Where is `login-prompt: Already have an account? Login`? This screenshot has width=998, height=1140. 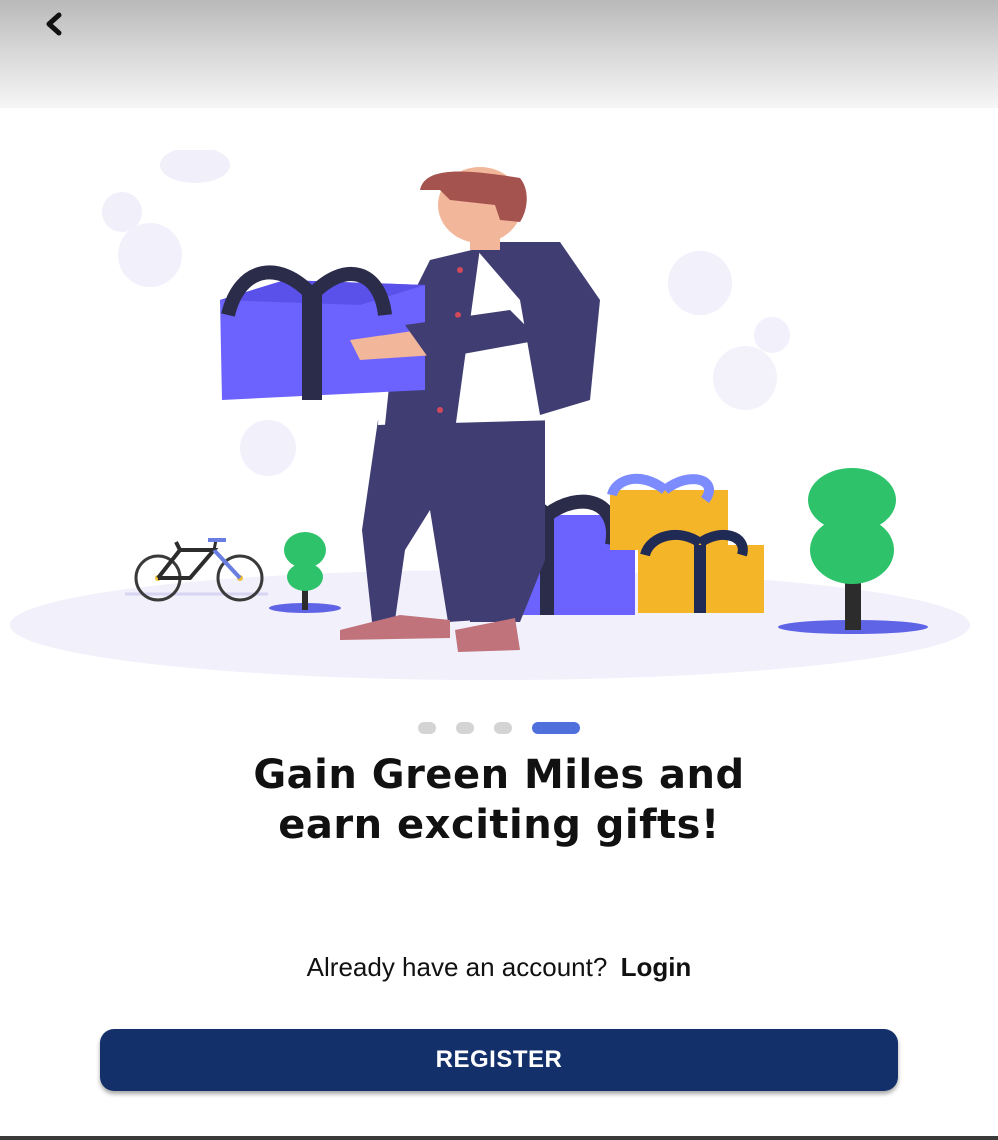
login-prompt: Already have an account? Login is located at coordinates (499, 967).